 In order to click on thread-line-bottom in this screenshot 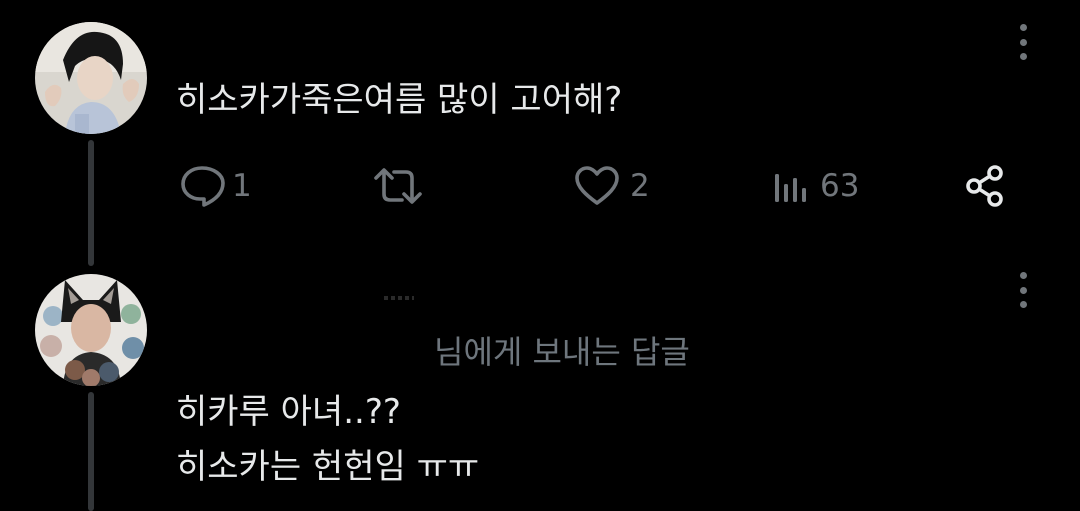, I will do `click(91, 451)`.